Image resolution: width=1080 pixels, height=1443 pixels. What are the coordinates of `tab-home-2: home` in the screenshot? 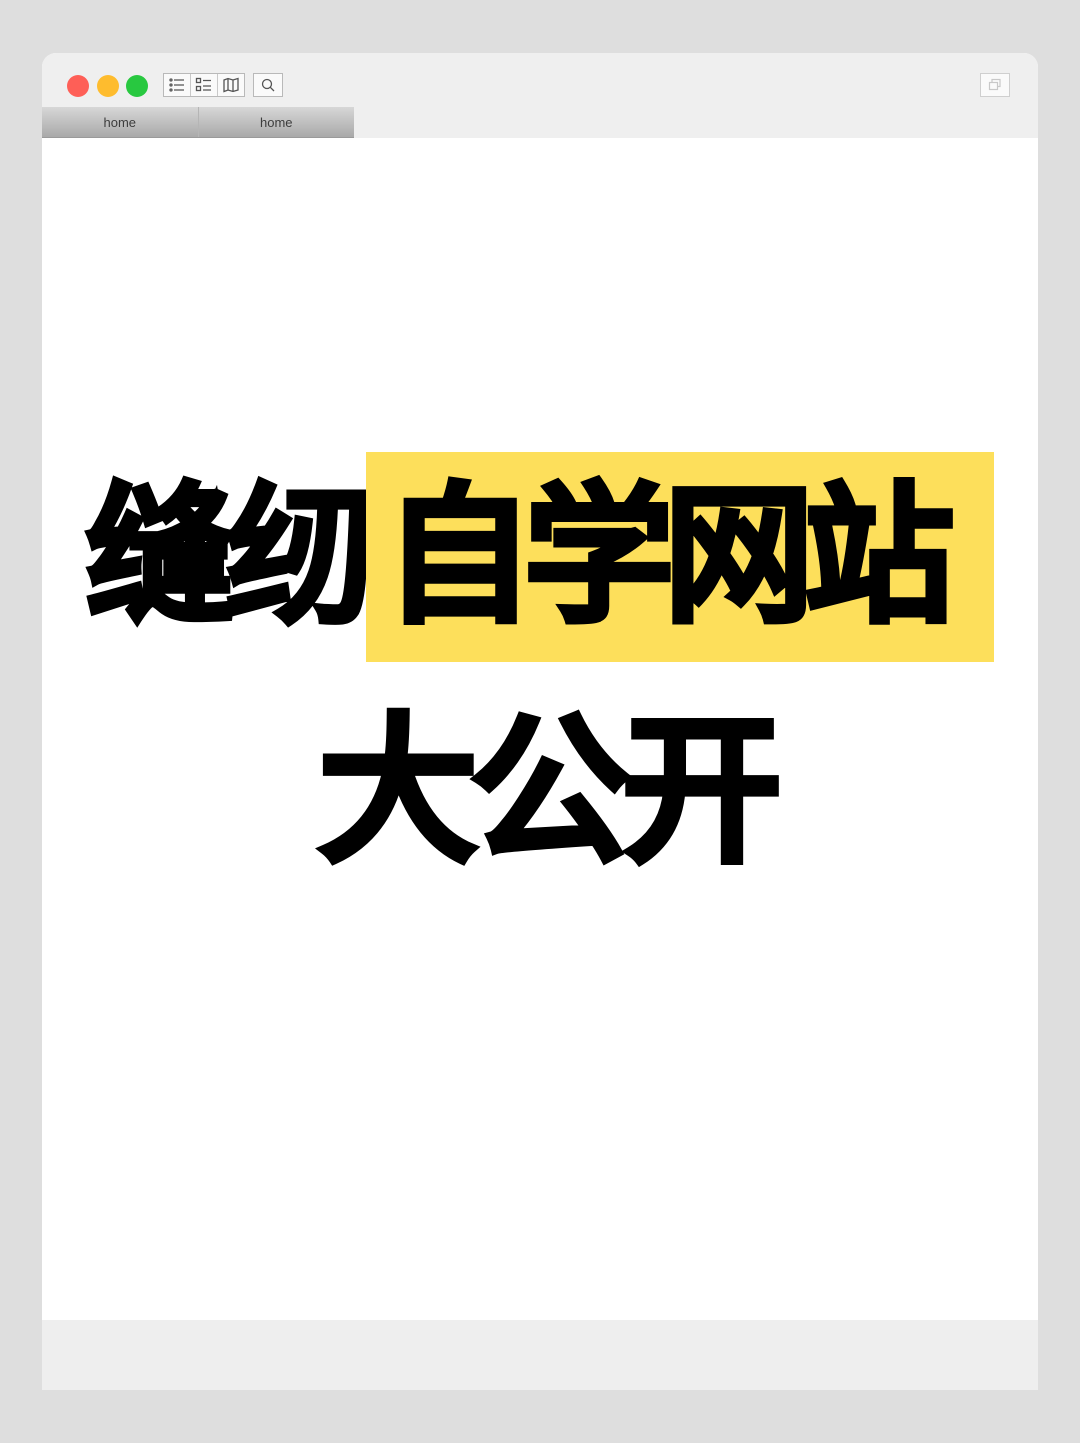 It's located at (276, 122).